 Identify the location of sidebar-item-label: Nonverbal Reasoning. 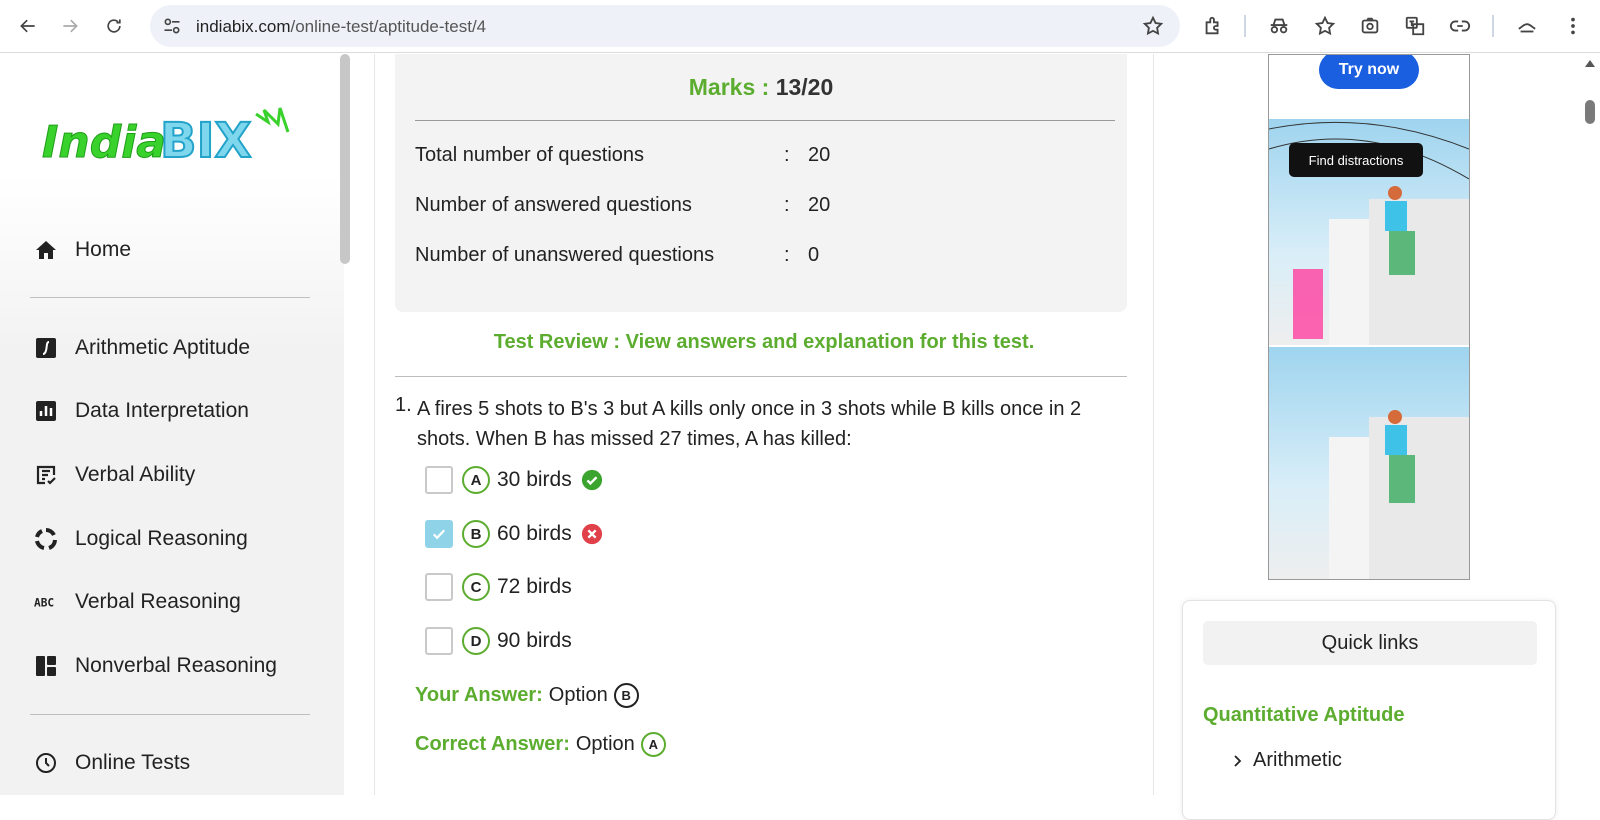
(176, 665).